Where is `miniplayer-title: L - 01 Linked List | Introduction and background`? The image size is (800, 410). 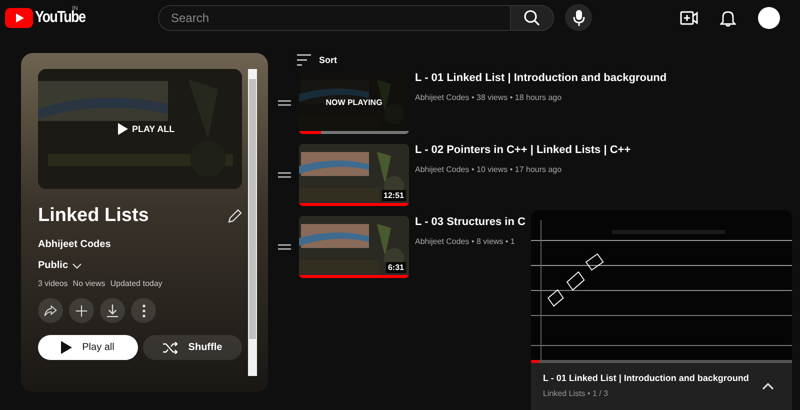
miniplayer-title: L - 01 Linked List | Introduction and background is located at coordinates (646, 378).